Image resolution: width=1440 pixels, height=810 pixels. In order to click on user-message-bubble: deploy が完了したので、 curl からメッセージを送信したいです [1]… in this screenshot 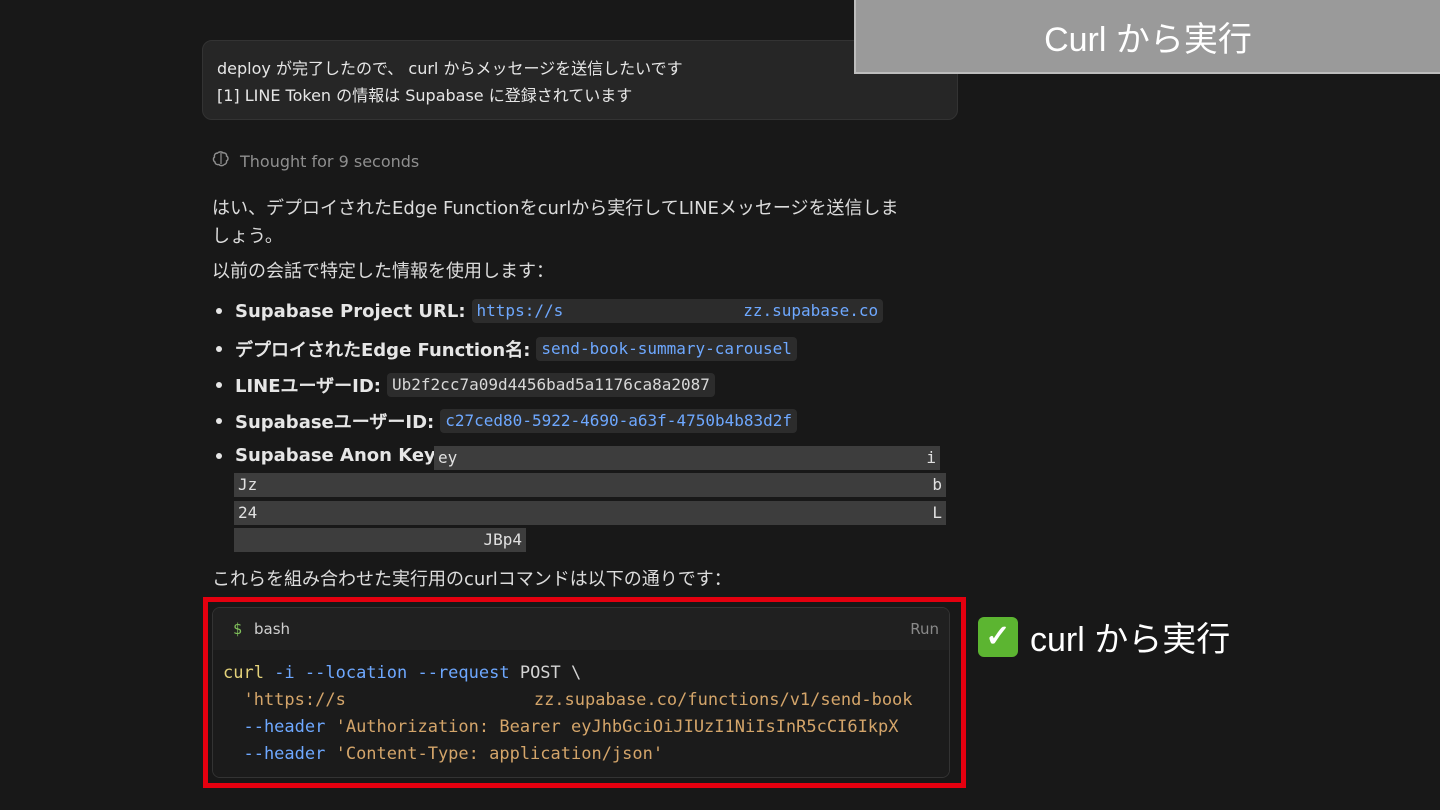, I will do `click(580, 80)`.